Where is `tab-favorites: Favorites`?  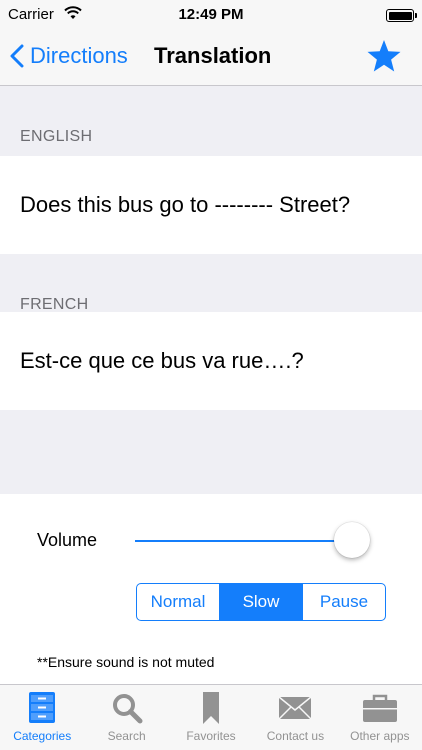
tab-favorites: Favorites is located at coordinates (211, 717).